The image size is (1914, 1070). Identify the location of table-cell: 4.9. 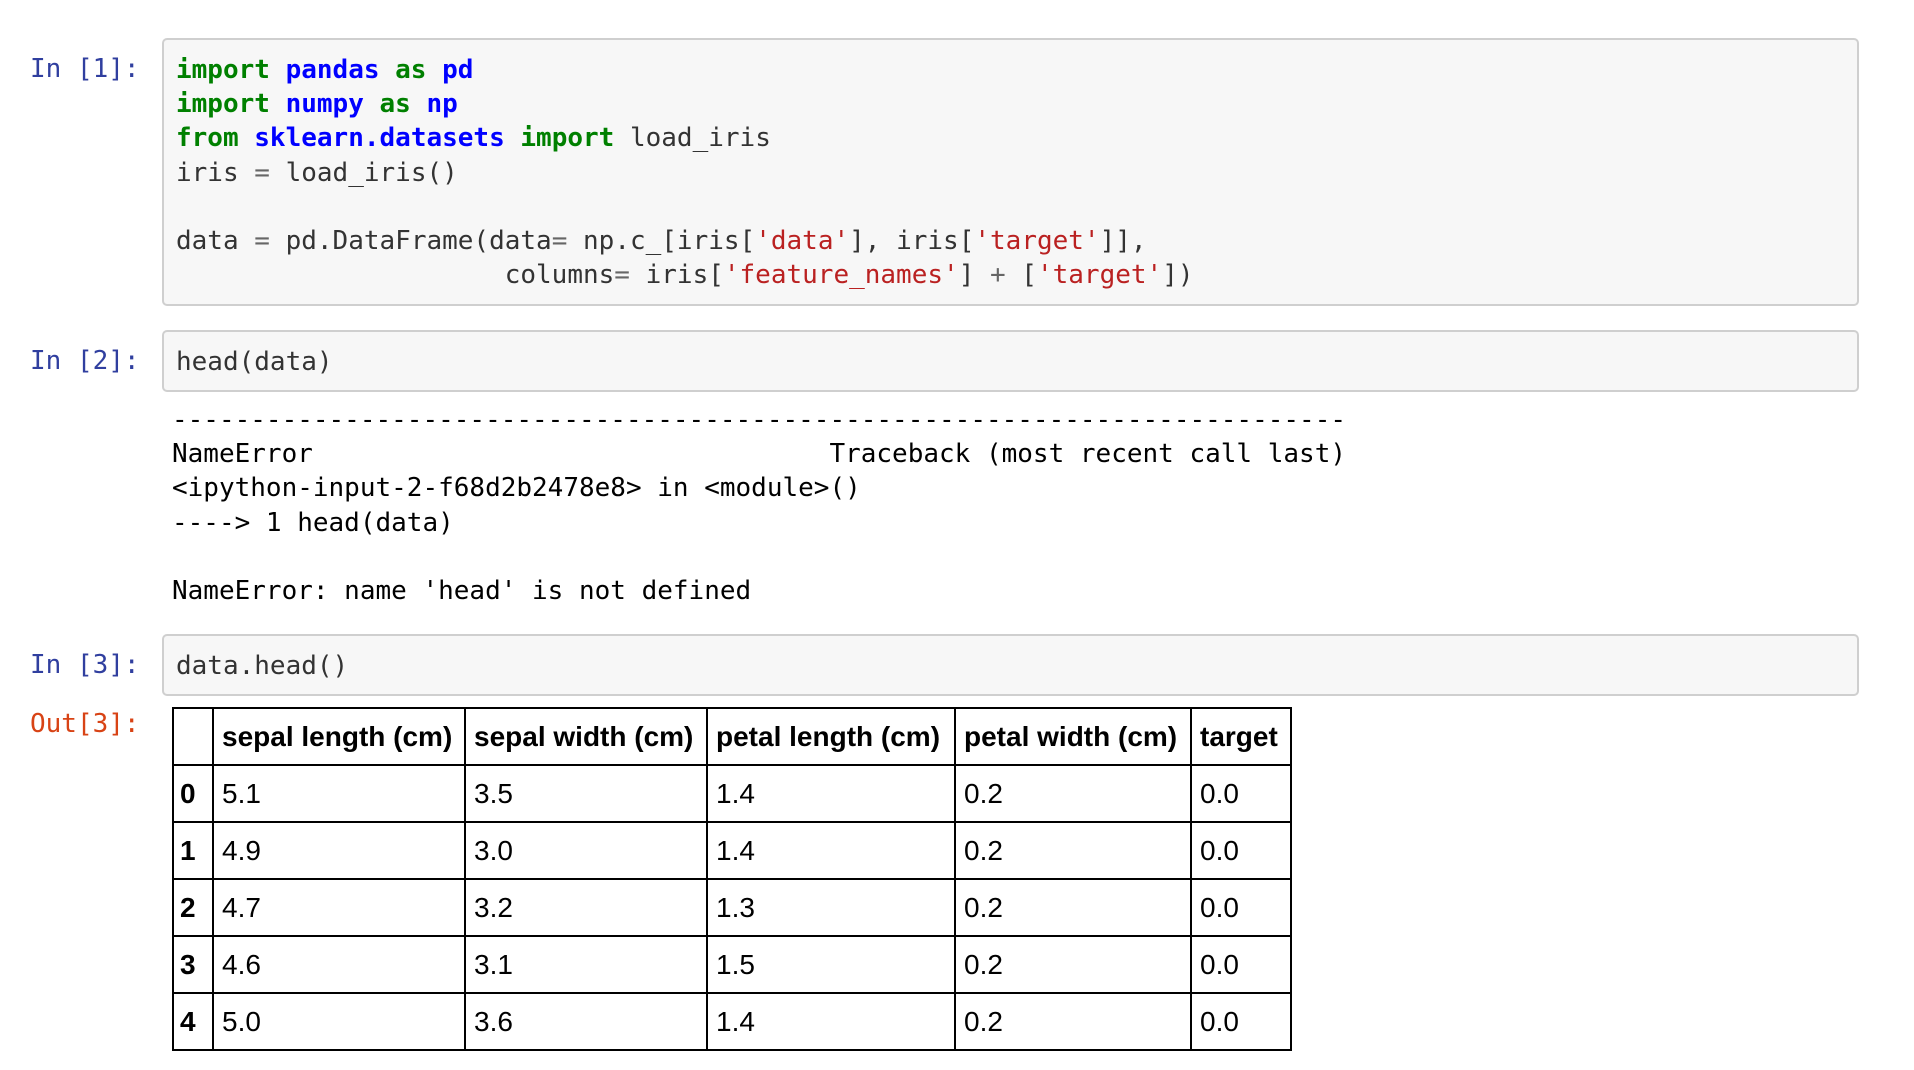
(339, 850).